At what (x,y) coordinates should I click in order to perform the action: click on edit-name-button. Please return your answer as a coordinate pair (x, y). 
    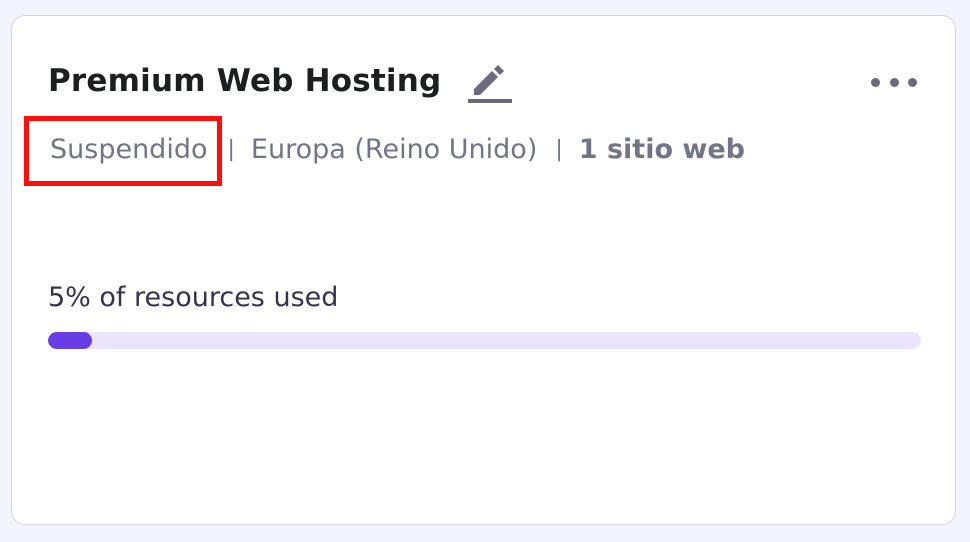
    Looking at the image, I should click on (489, 81).